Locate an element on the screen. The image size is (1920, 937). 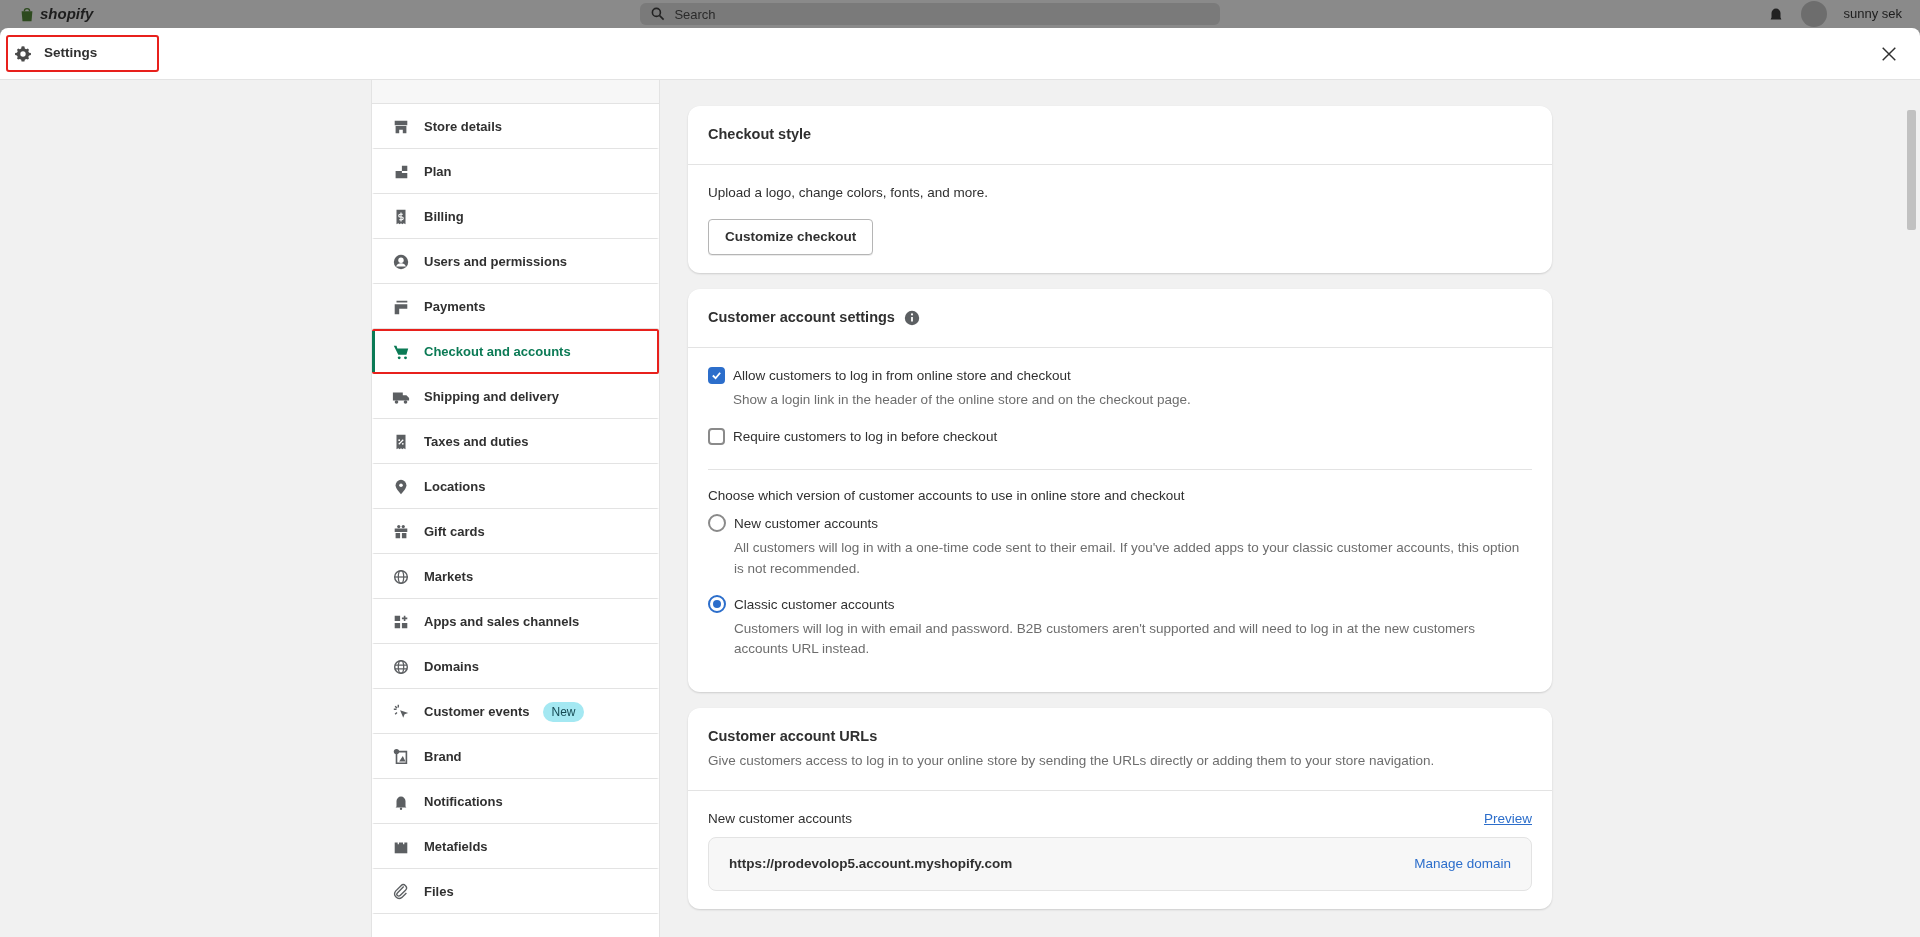
sidebar-item: Gift cards is located at coordinates (515, 531).